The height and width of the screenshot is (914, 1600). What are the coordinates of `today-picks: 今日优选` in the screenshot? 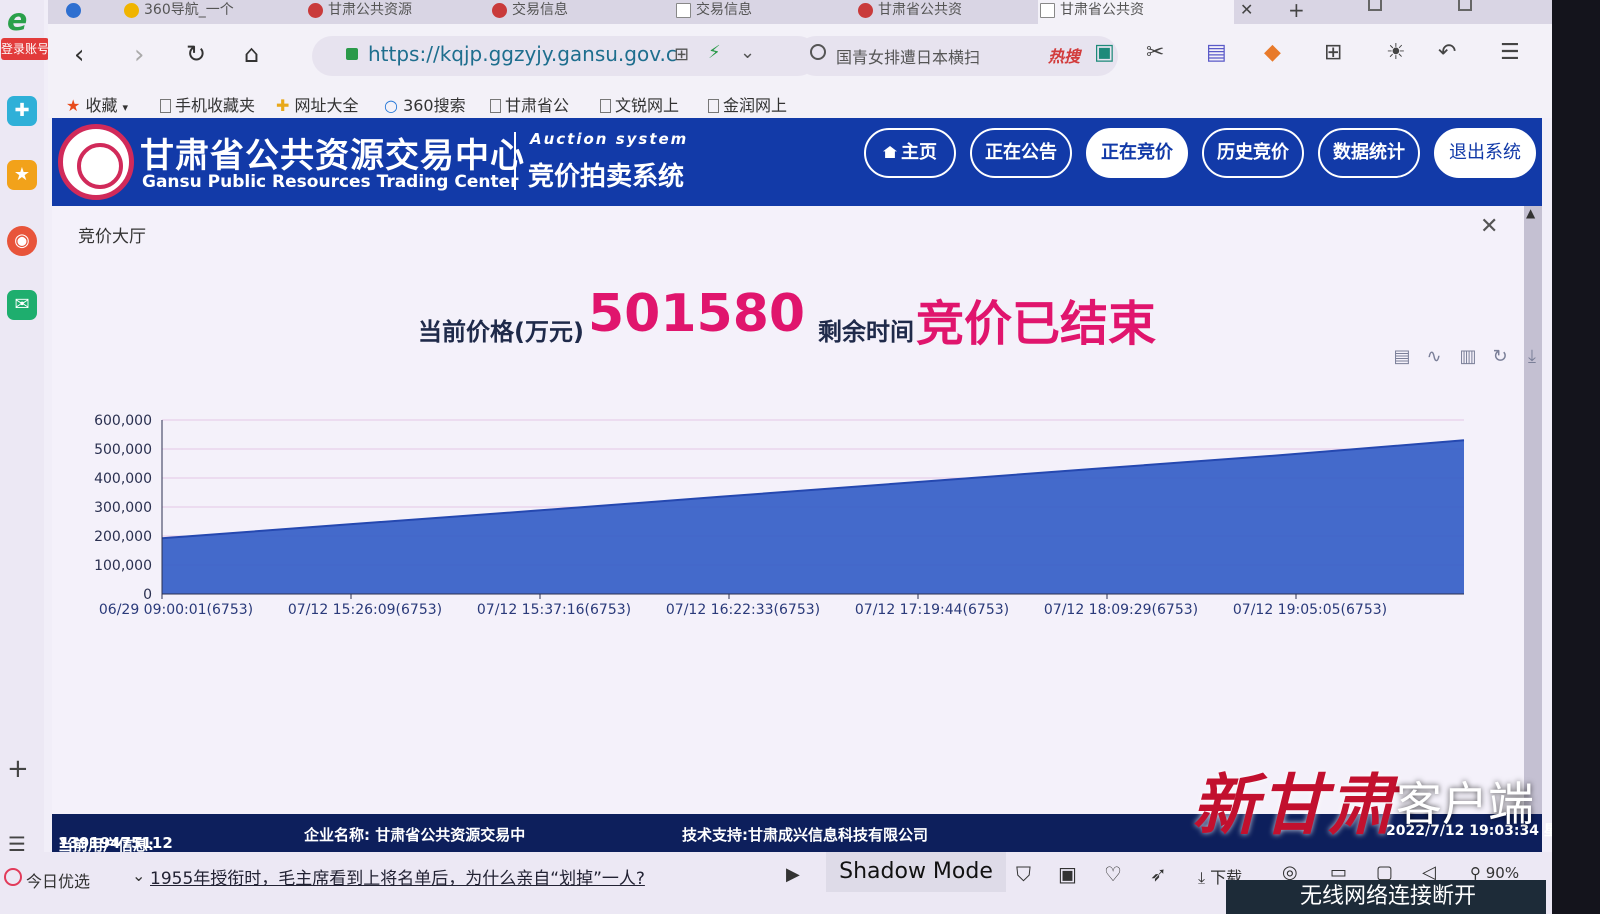 It's located at (58, 880).